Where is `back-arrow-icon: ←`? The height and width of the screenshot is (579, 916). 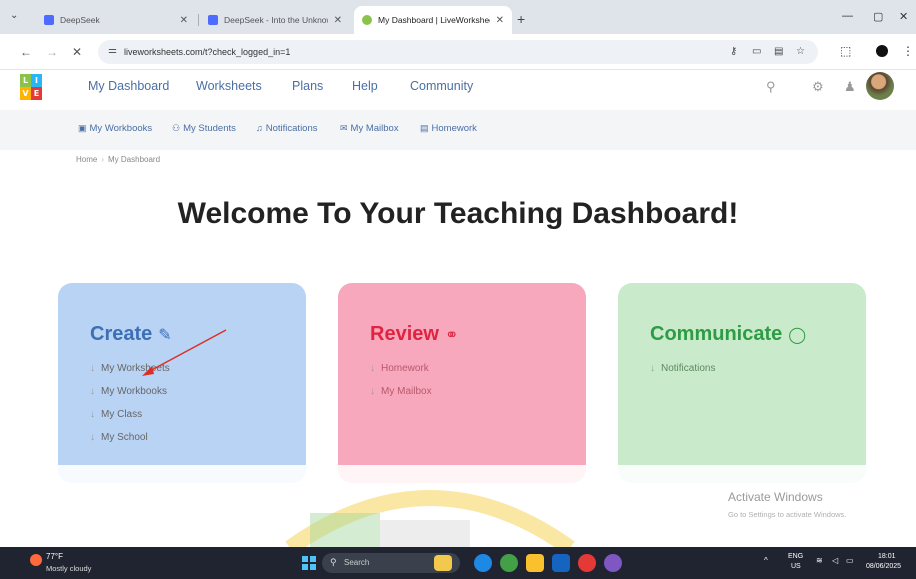 back-arrow-icon: ← is located at coordinates (26, 52).